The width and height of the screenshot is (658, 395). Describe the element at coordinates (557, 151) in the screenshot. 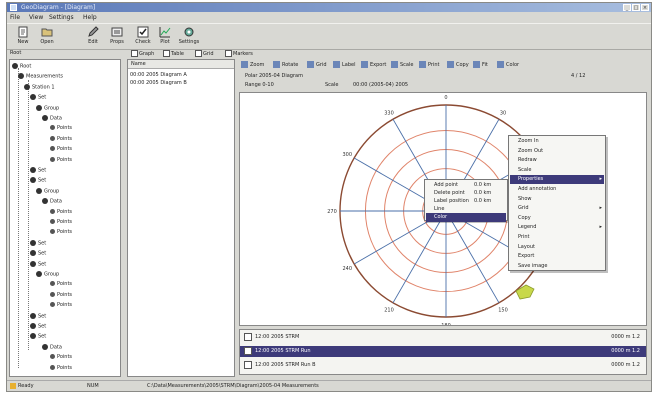

I see `context-menu-item: Zoom Out` at that location.